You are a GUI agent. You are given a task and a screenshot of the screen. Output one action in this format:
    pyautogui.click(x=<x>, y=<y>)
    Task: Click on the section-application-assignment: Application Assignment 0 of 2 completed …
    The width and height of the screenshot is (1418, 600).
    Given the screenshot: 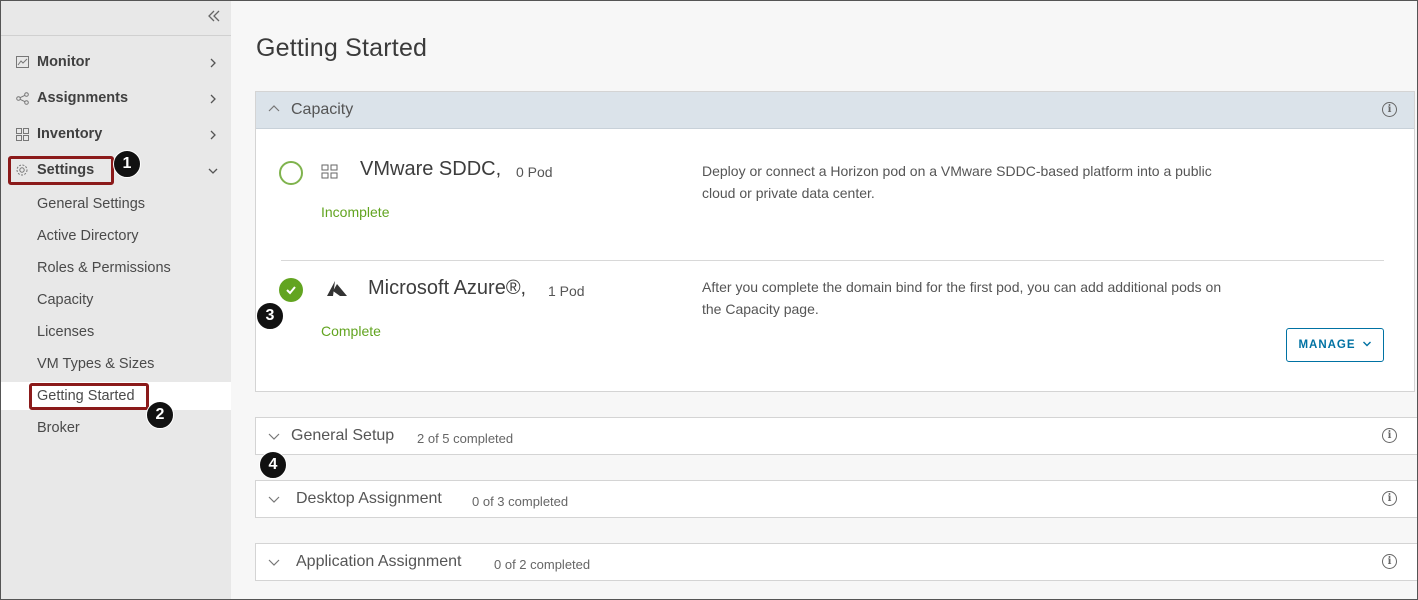 What is the action you would take?
    pyautogui.click(x=836, y=562)
    